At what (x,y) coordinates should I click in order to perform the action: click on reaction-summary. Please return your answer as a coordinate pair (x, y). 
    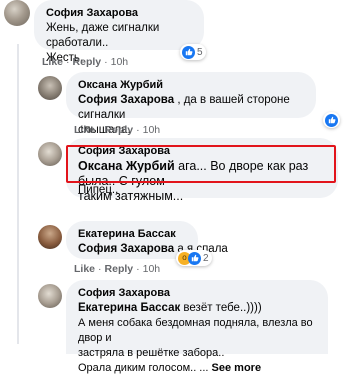
    Looking at the image, I should click on (331, 120).